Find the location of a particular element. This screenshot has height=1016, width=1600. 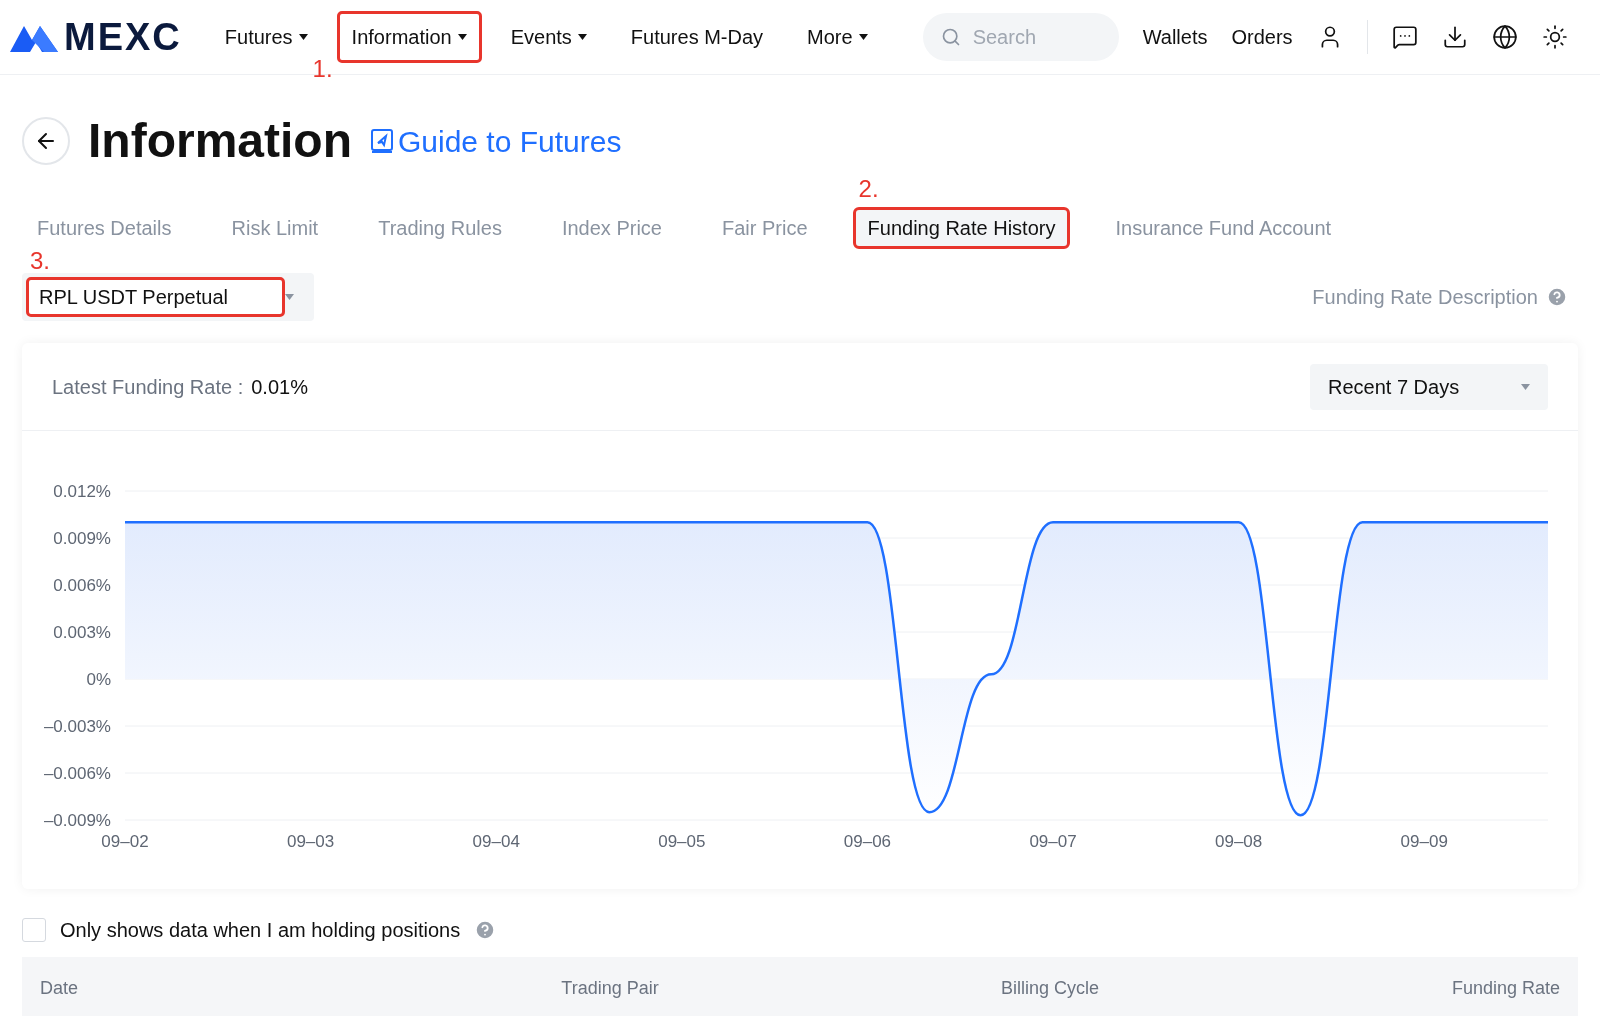

language-icon is located at coordinates (1504, 37).